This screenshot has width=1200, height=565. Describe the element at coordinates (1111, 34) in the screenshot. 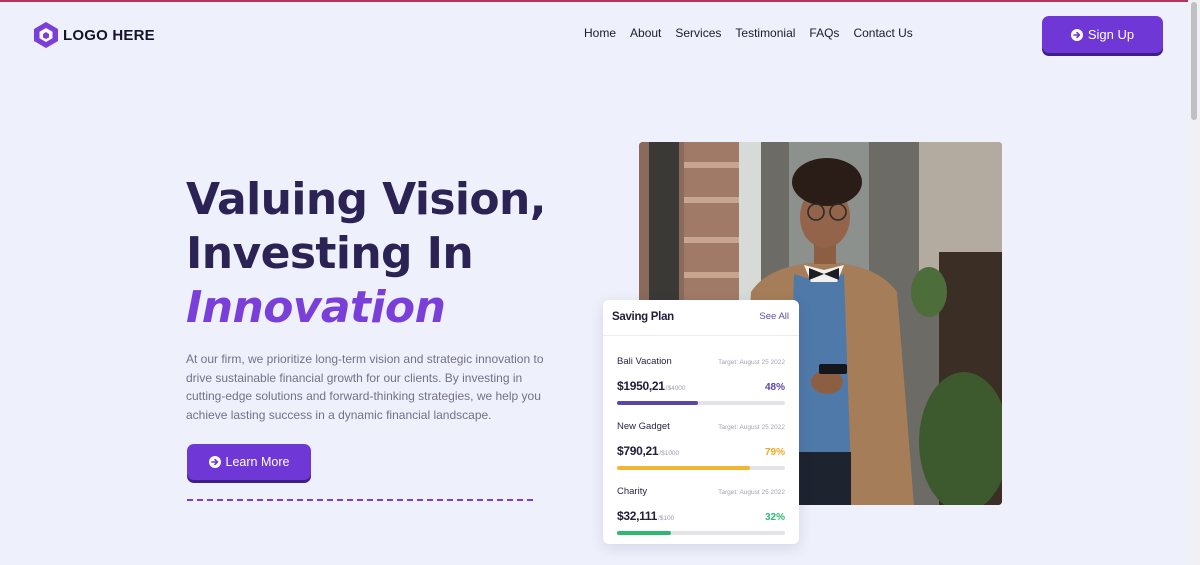

I see `sign-up-label: Sign Up` at that location.